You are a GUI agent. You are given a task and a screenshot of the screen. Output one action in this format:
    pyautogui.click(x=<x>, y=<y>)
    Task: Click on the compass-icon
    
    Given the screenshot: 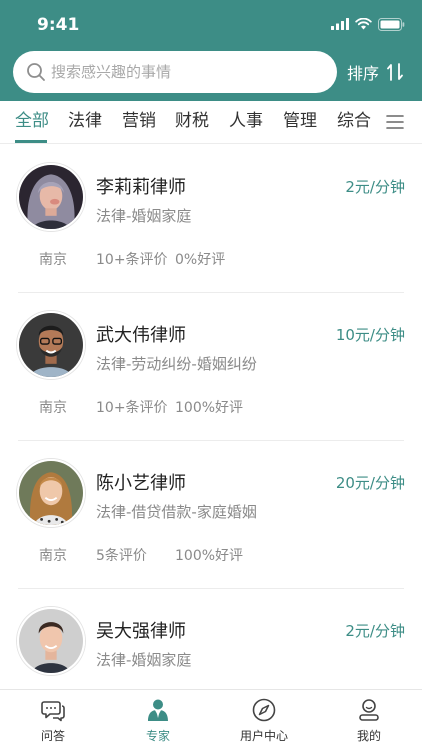 What is the action you would take?
    pyautogui.click(x=264, y=710)
    